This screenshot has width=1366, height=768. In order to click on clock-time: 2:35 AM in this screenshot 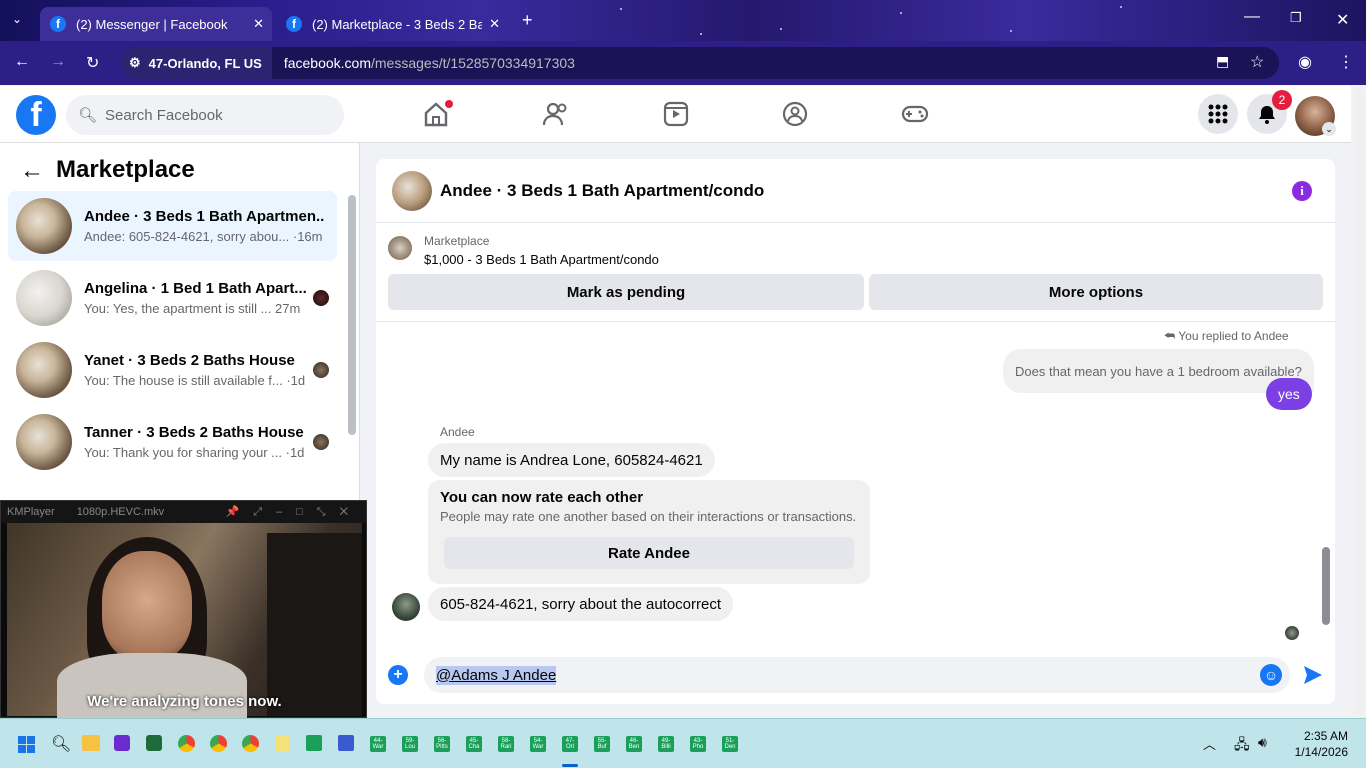, I will do `click(1325, 736)`.